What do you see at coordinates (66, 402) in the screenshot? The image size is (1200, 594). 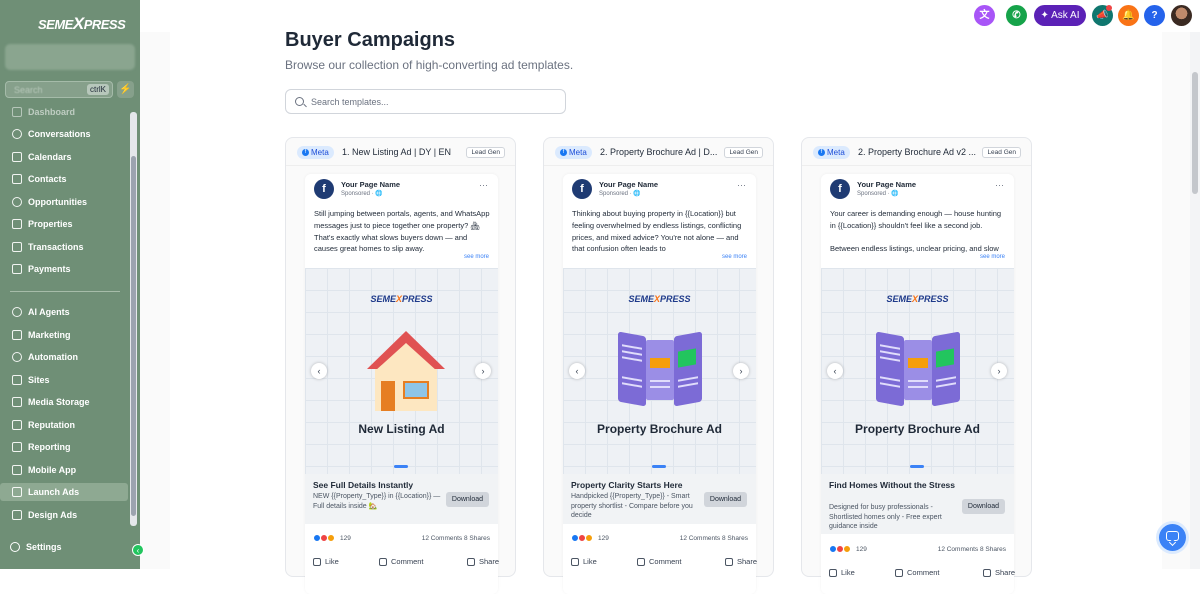 I see `sidebar-item-media-storage: Media Storage` at bounding box center [66, 402].